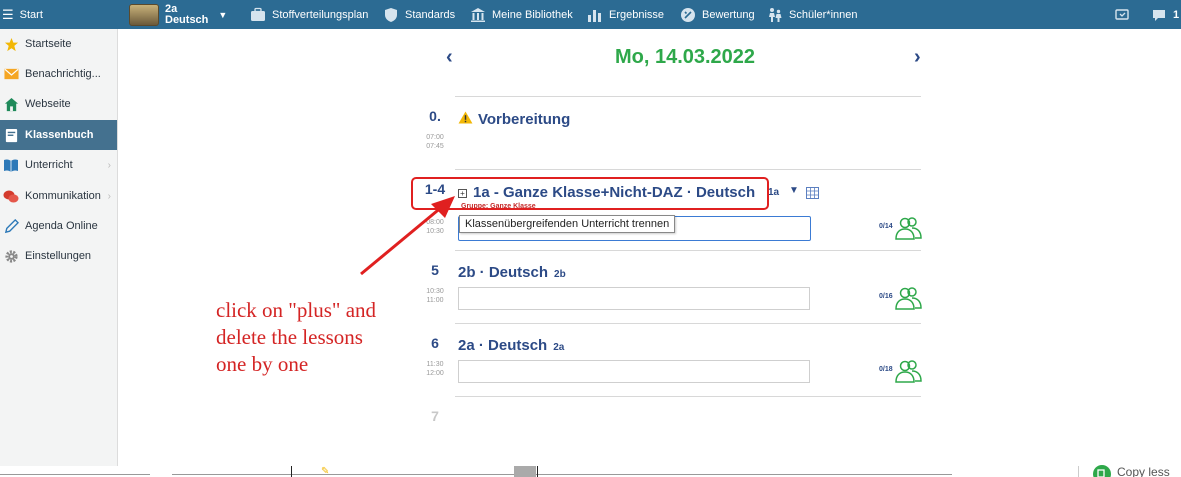 The image size is (1181, 477). Describe the element at coordinates (435, 416) in the screenshot. I see `period-number: 7` at that location.